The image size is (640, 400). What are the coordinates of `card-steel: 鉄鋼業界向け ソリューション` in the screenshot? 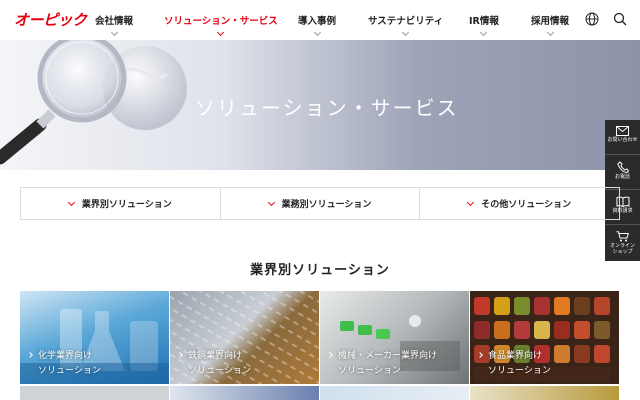 It's located at (244, 337).